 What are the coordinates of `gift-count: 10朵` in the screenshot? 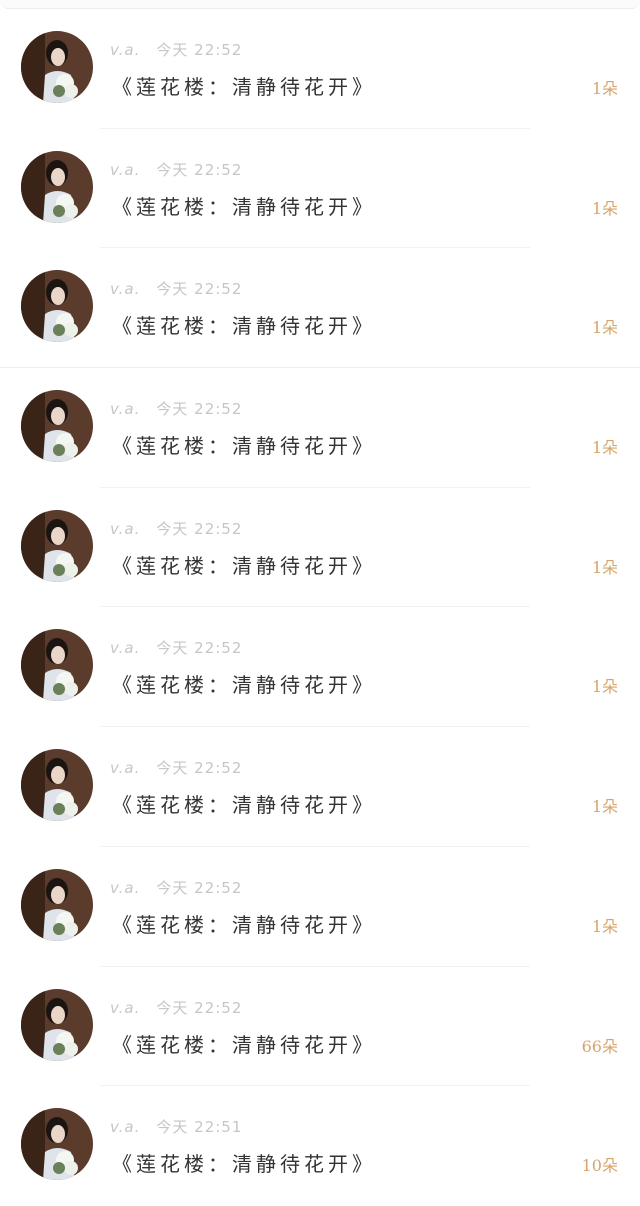 It's located at (599, 1166).